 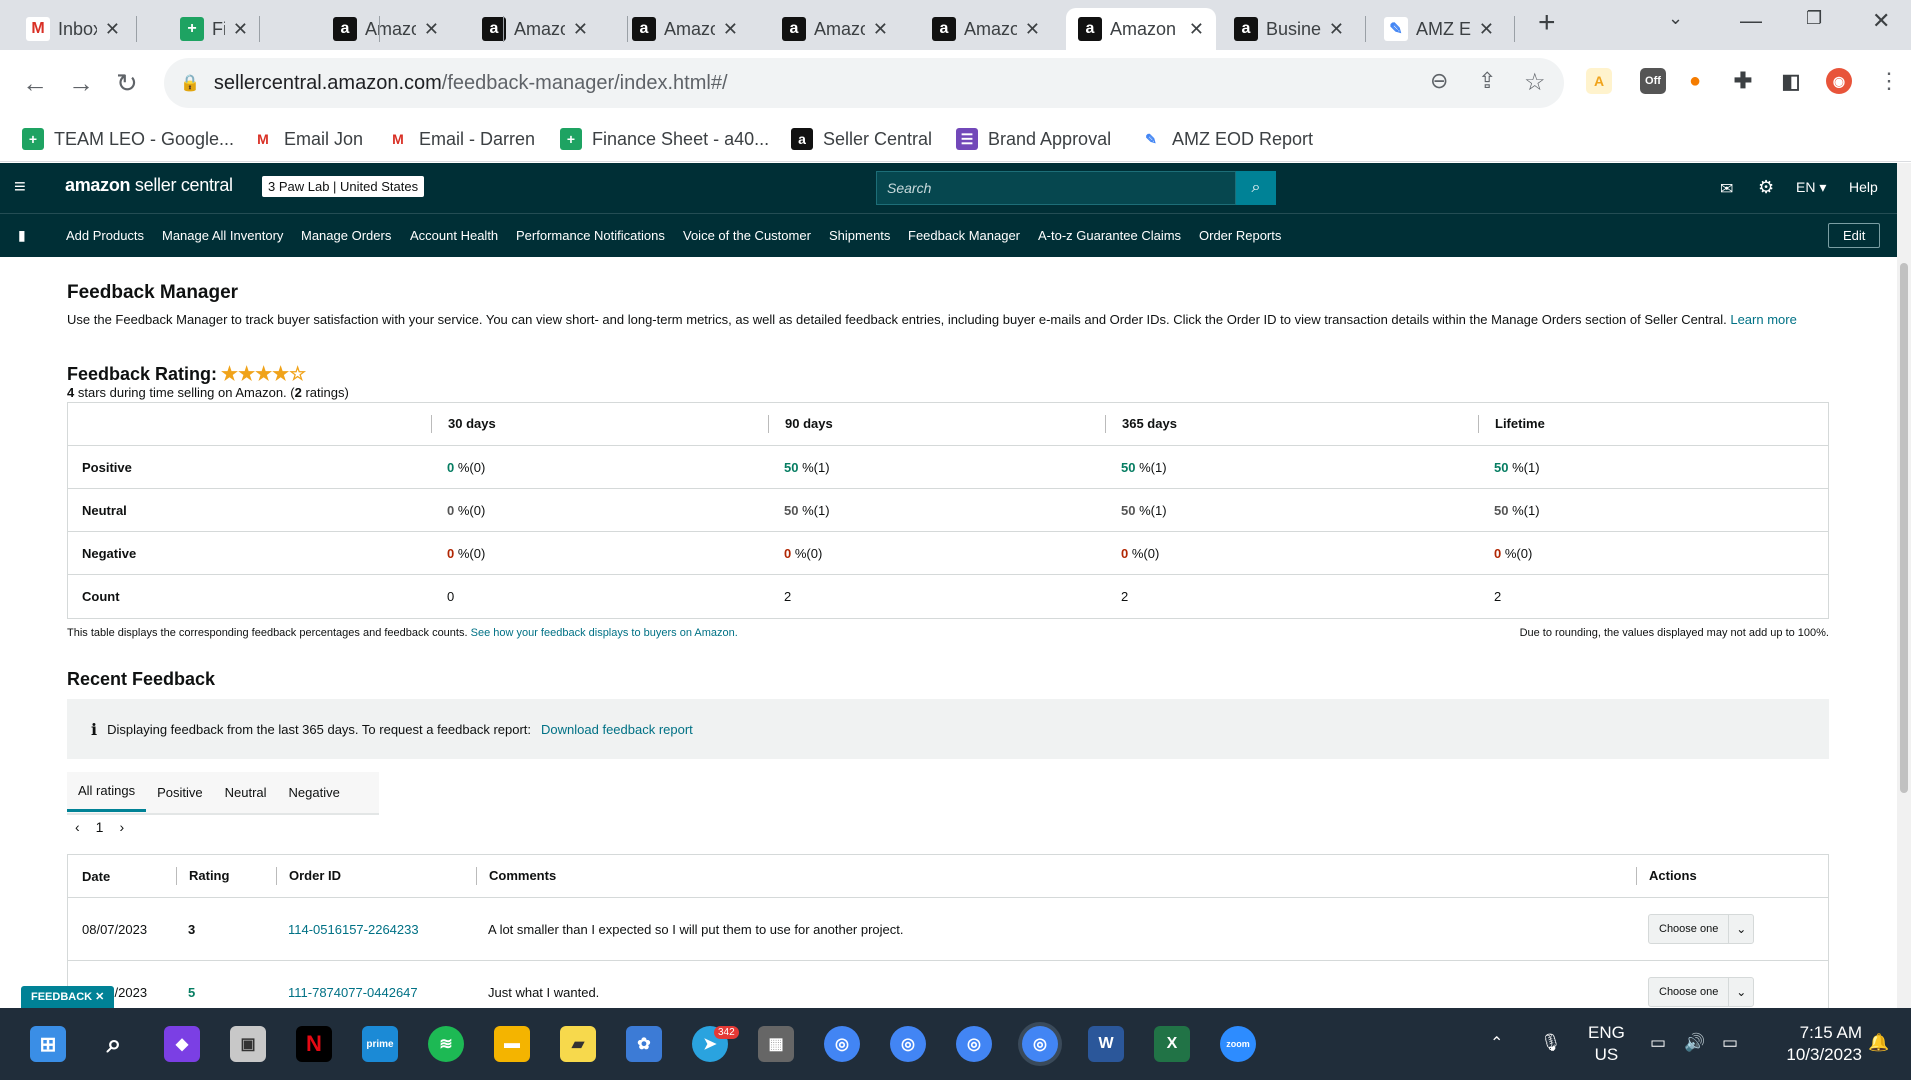 I want to click on nav-order-reports: Order Reports, so click(x=1240, y=235).